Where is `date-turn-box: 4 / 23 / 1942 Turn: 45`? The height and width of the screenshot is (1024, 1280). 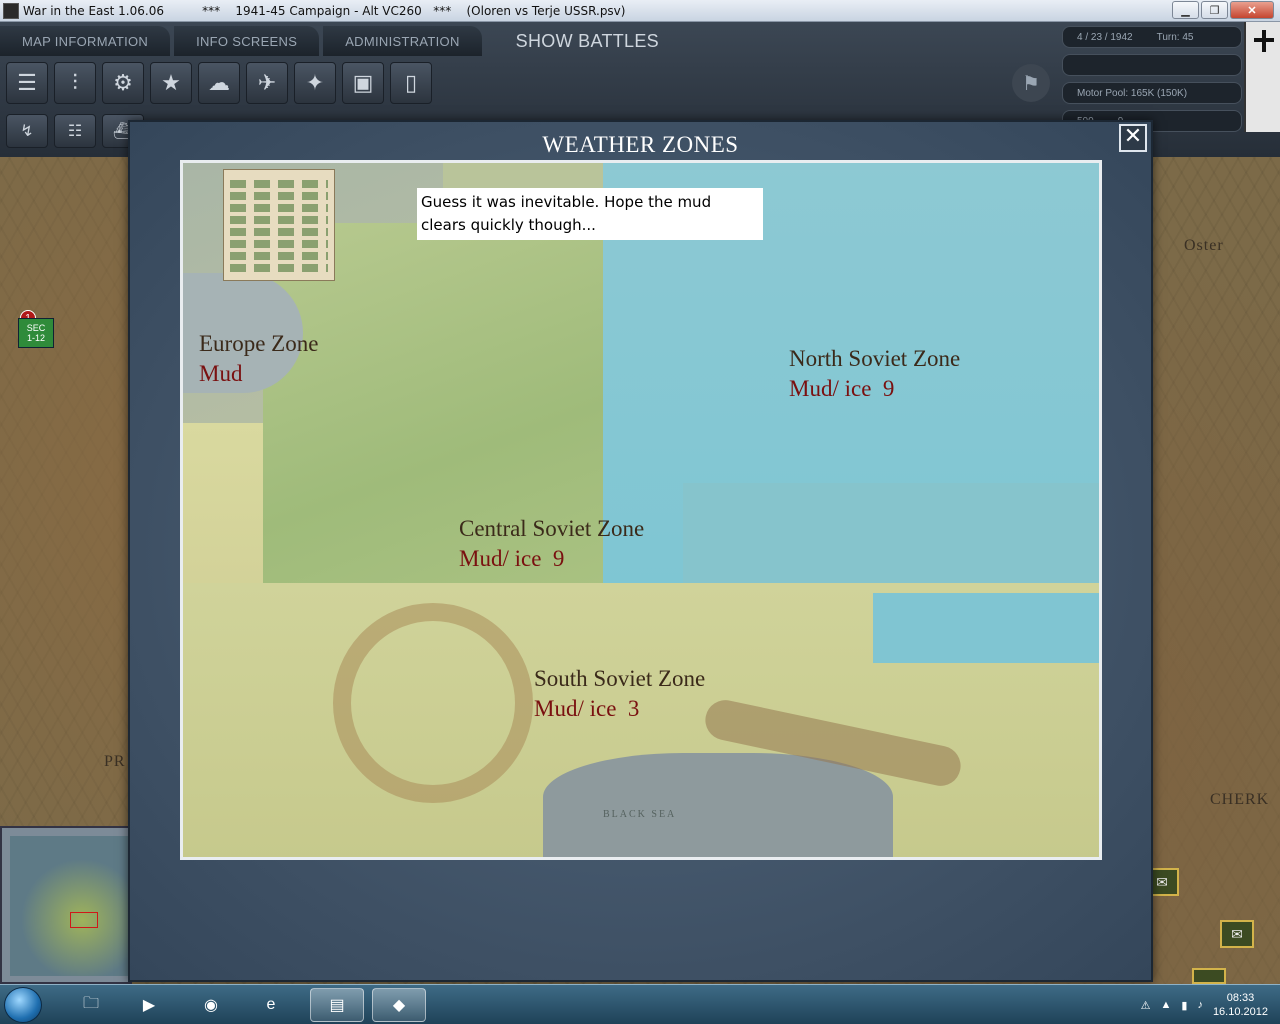 date-turn-box: 4 / 23 / 1942 Turn: 45 is located at coordinates (1152, 37).